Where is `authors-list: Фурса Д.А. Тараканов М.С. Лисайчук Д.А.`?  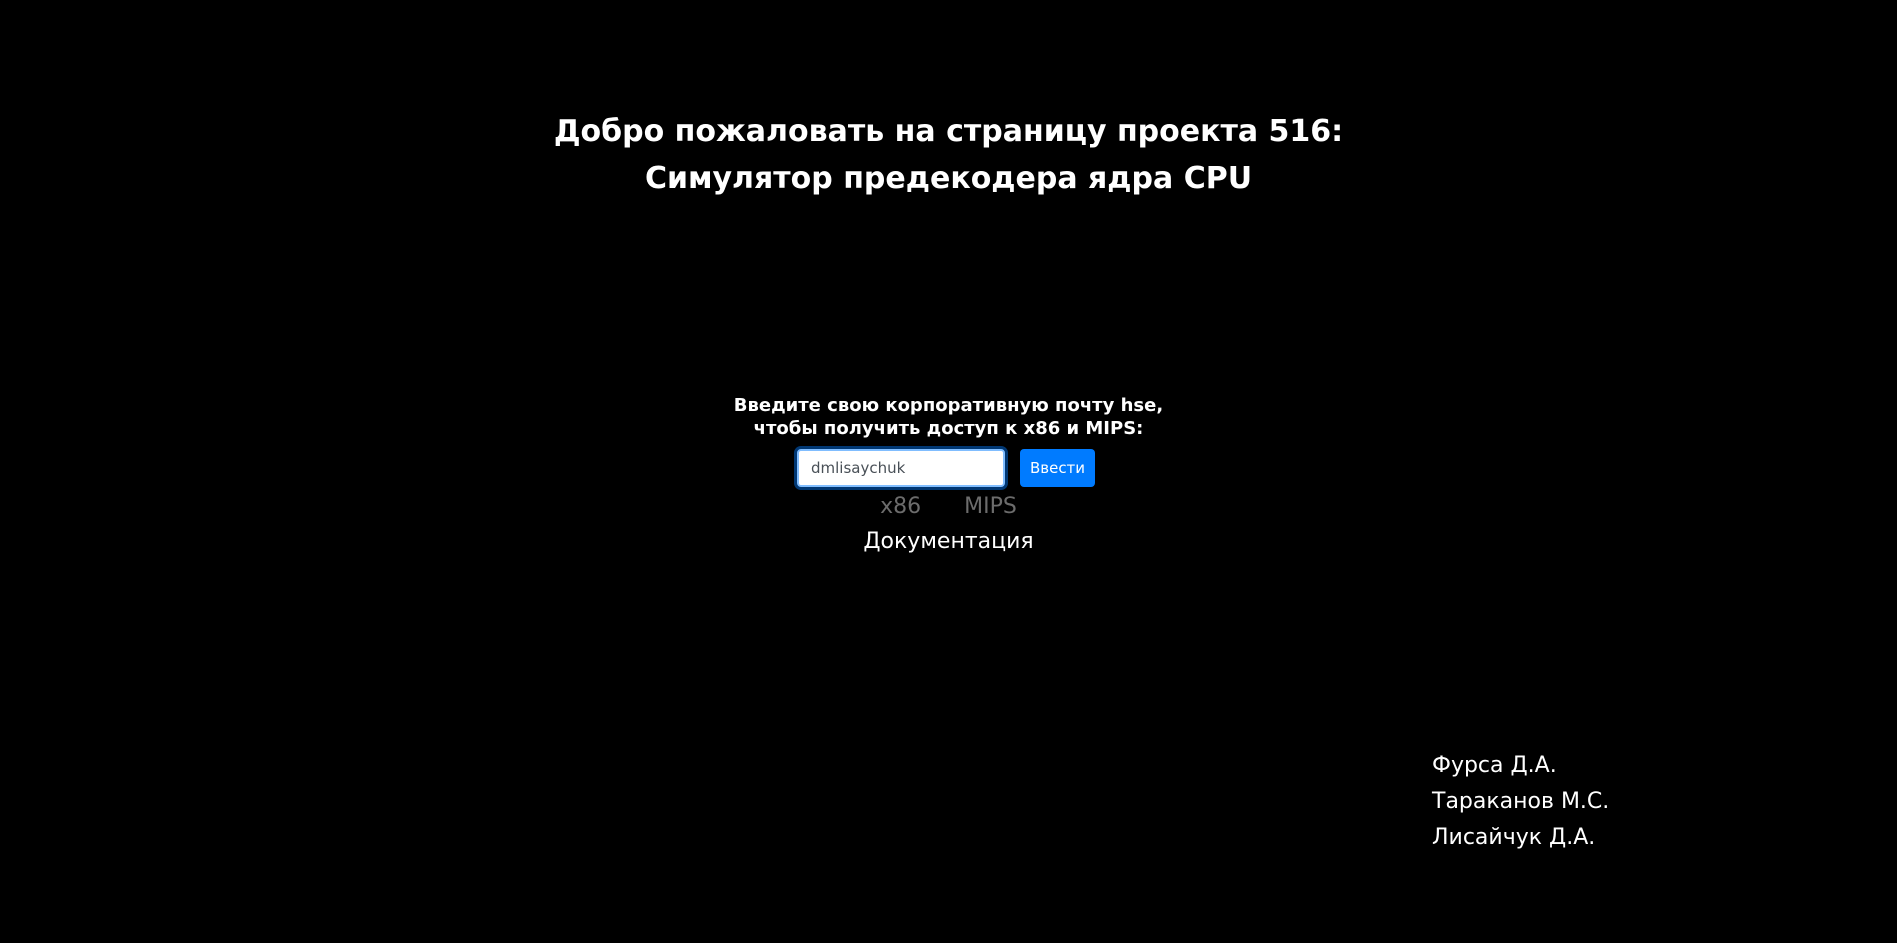 authors-list: Фурса Д.А. Тараканов М.С. Лисайчук Д.А. is located at coordinates (1520, 802).